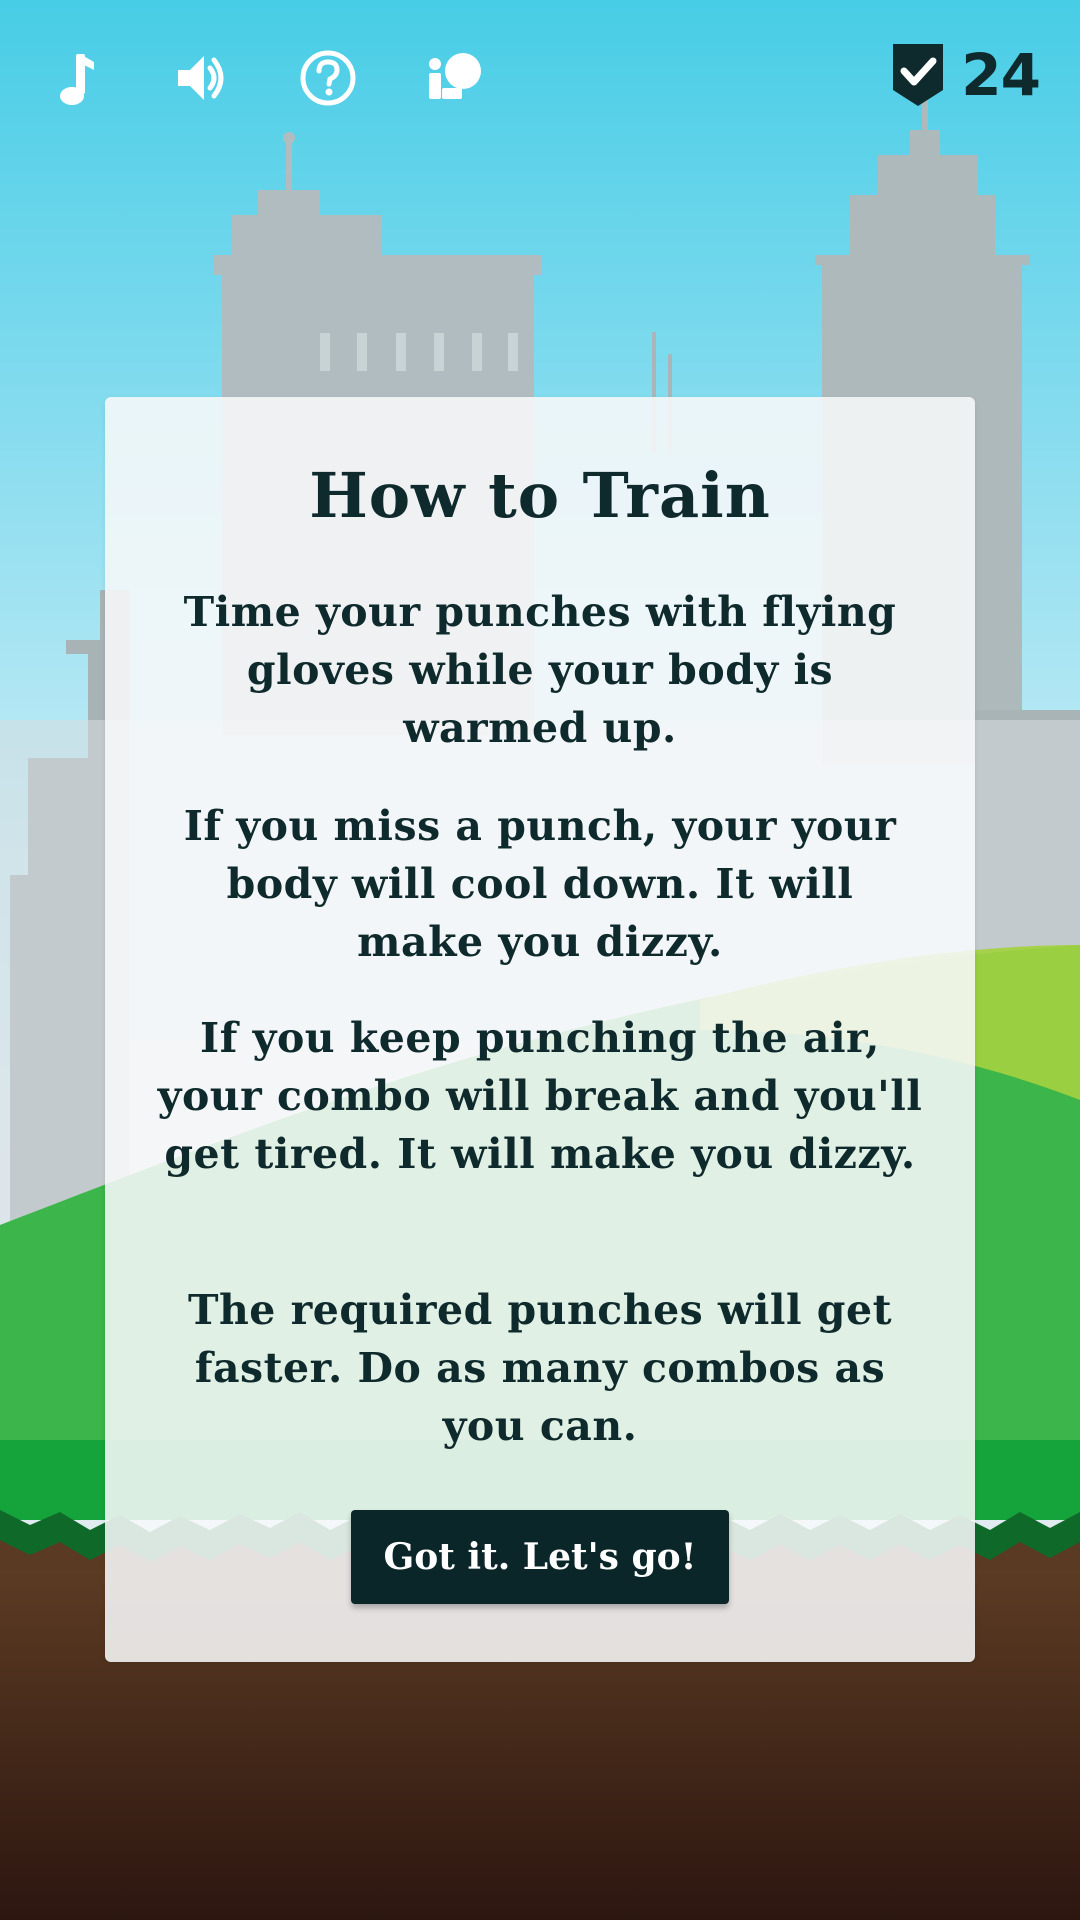 This screenshot has width=1080, height=1920. I want to click on shield-check-icon, so click(918, 75).